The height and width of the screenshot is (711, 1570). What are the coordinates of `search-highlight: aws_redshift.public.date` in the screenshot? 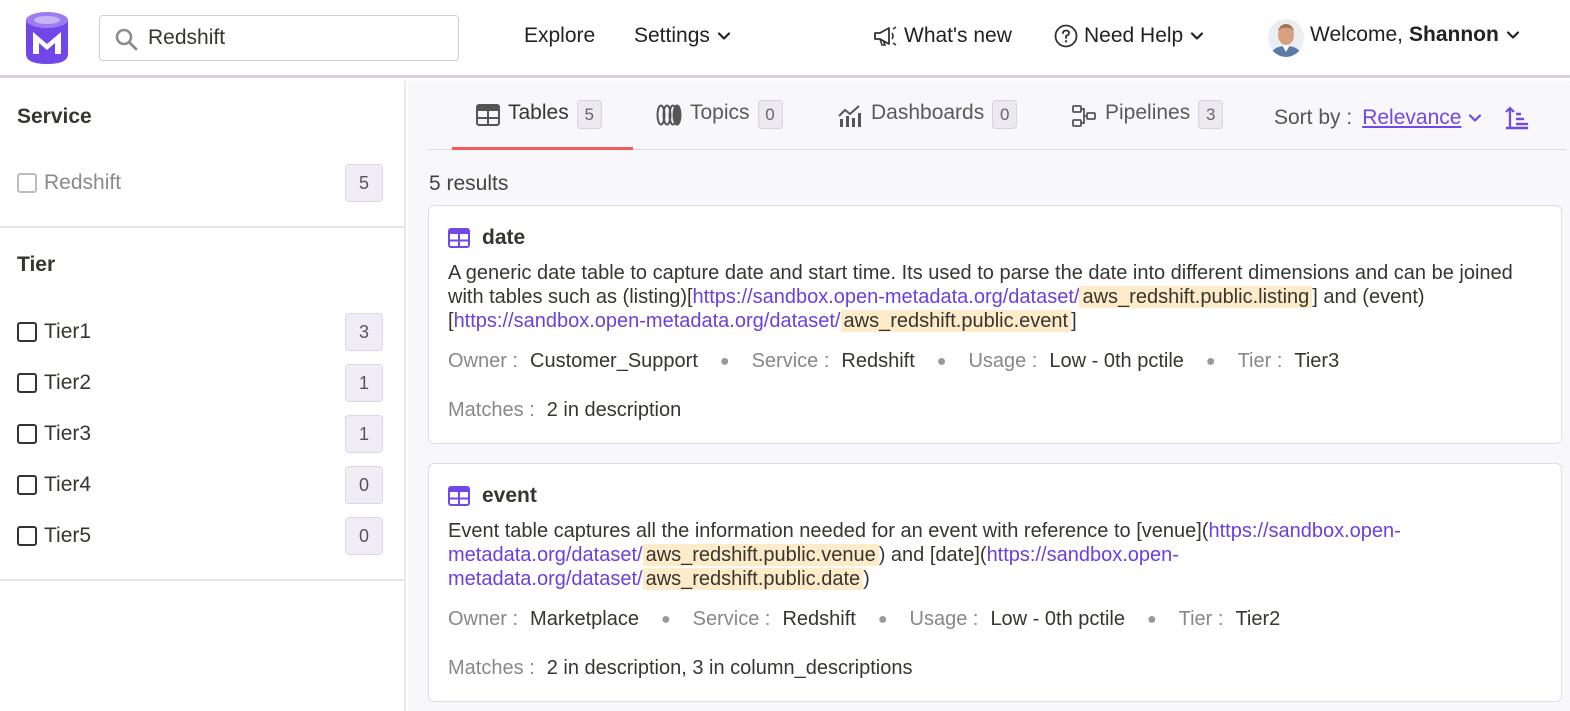 It's located at (753, 579).